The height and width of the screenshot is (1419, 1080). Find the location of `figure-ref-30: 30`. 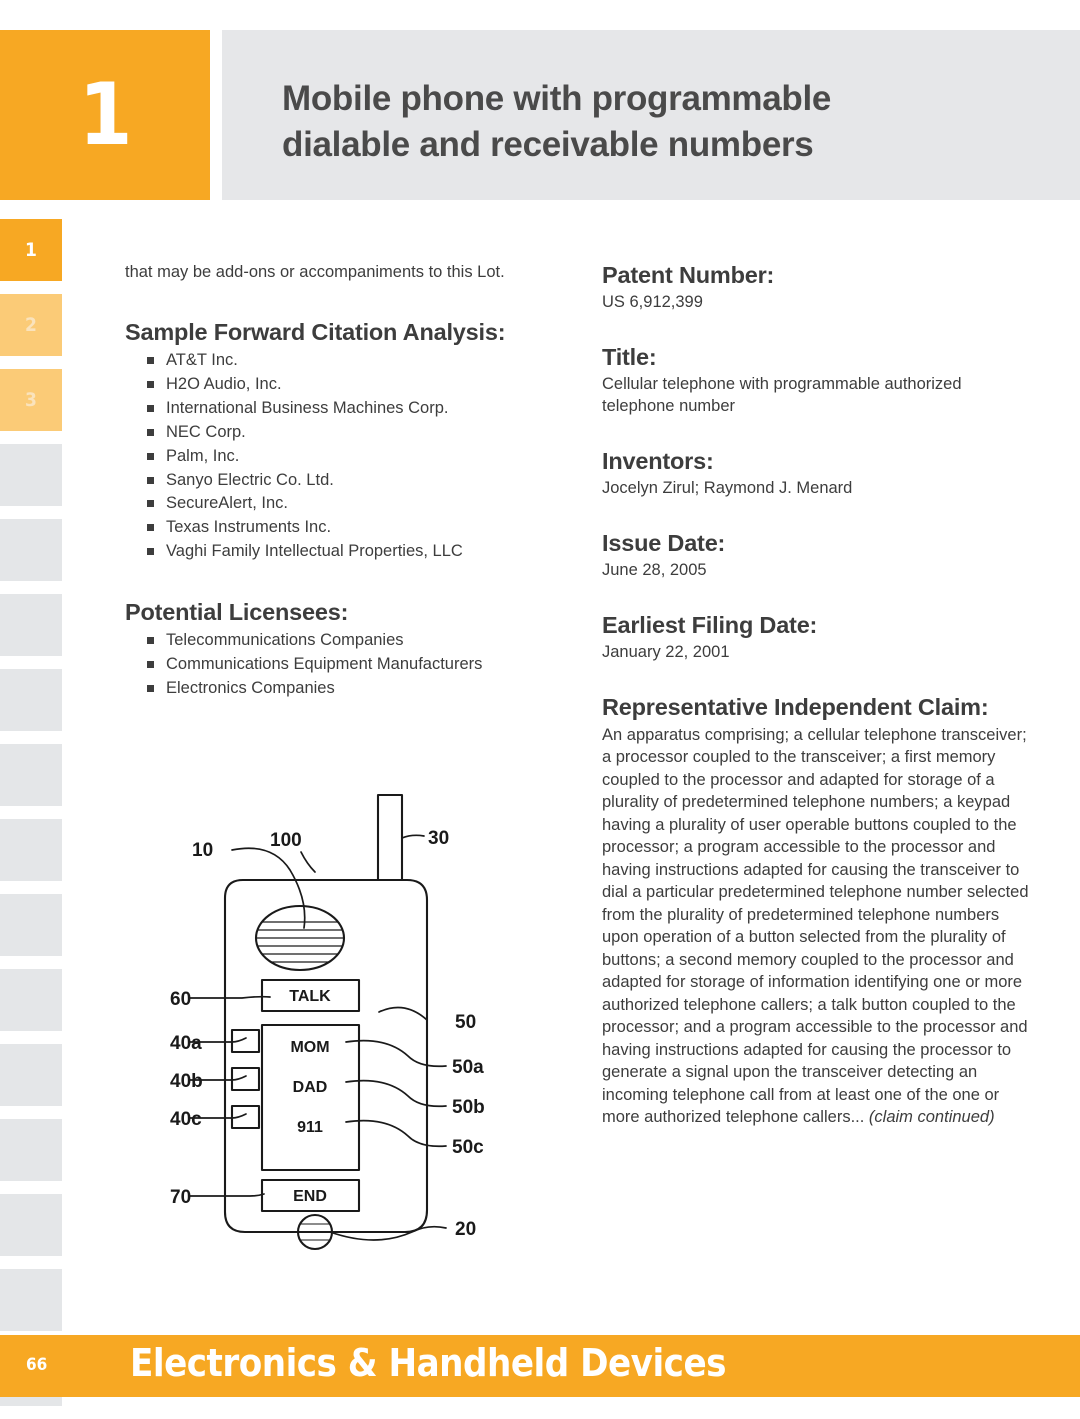

figure-ref-30: 30 is located at coordinates (438, 838).